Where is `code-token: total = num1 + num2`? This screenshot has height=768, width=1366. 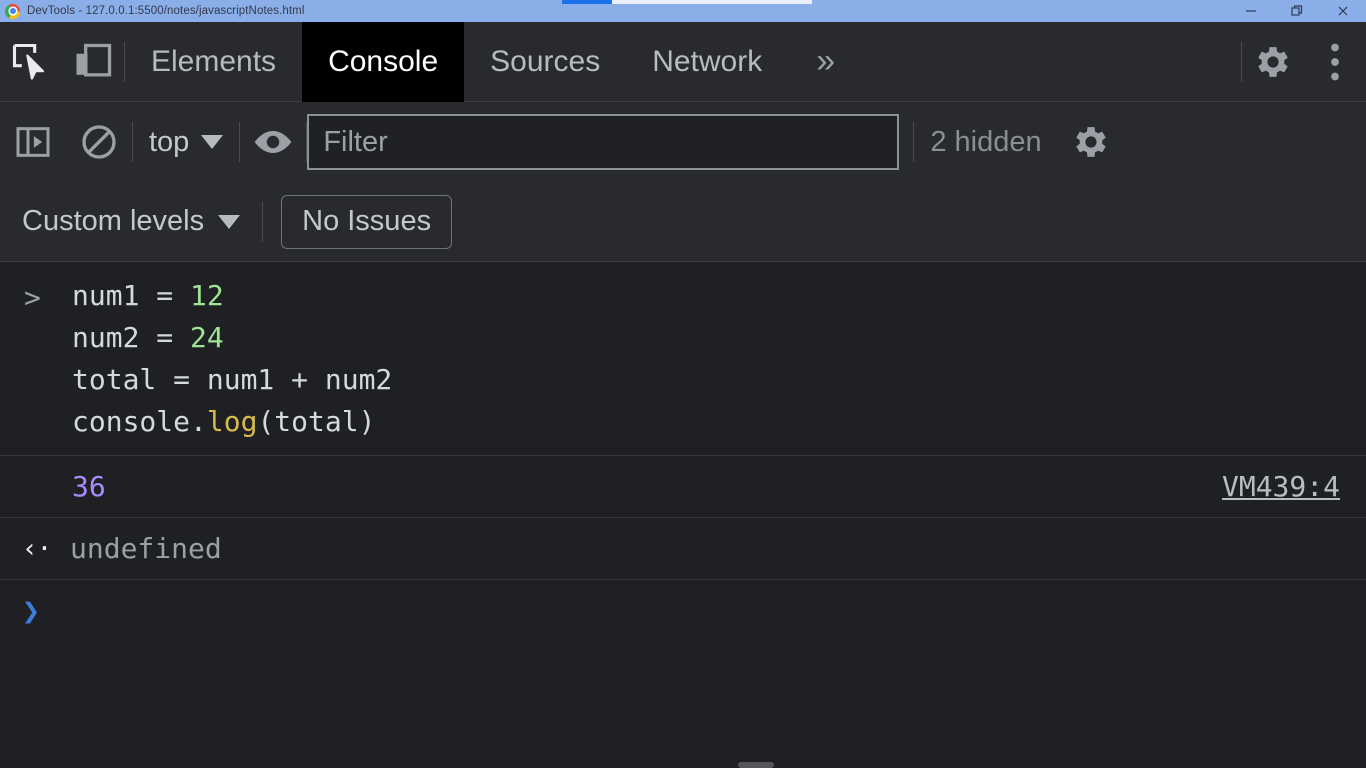 code-token: total = num1 + num2 is located at coordinates (232, 379).